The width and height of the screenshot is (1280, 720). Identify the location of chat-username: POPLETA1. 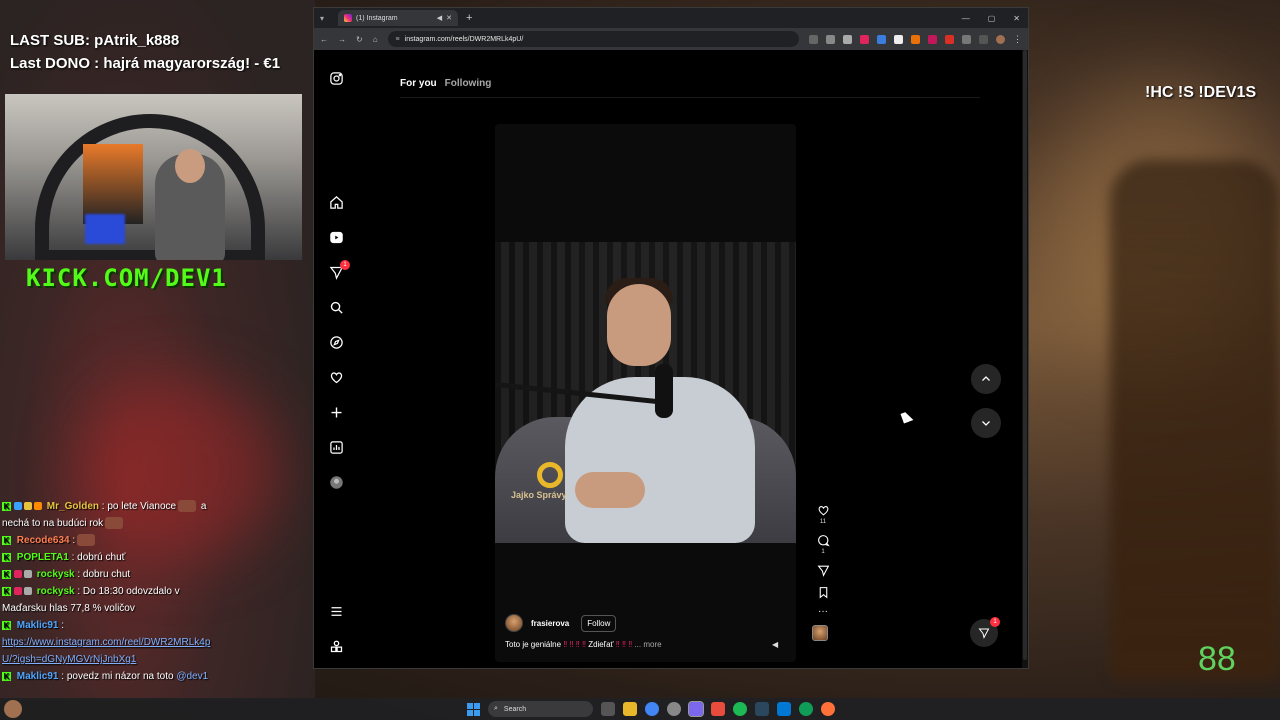
(43, 557).